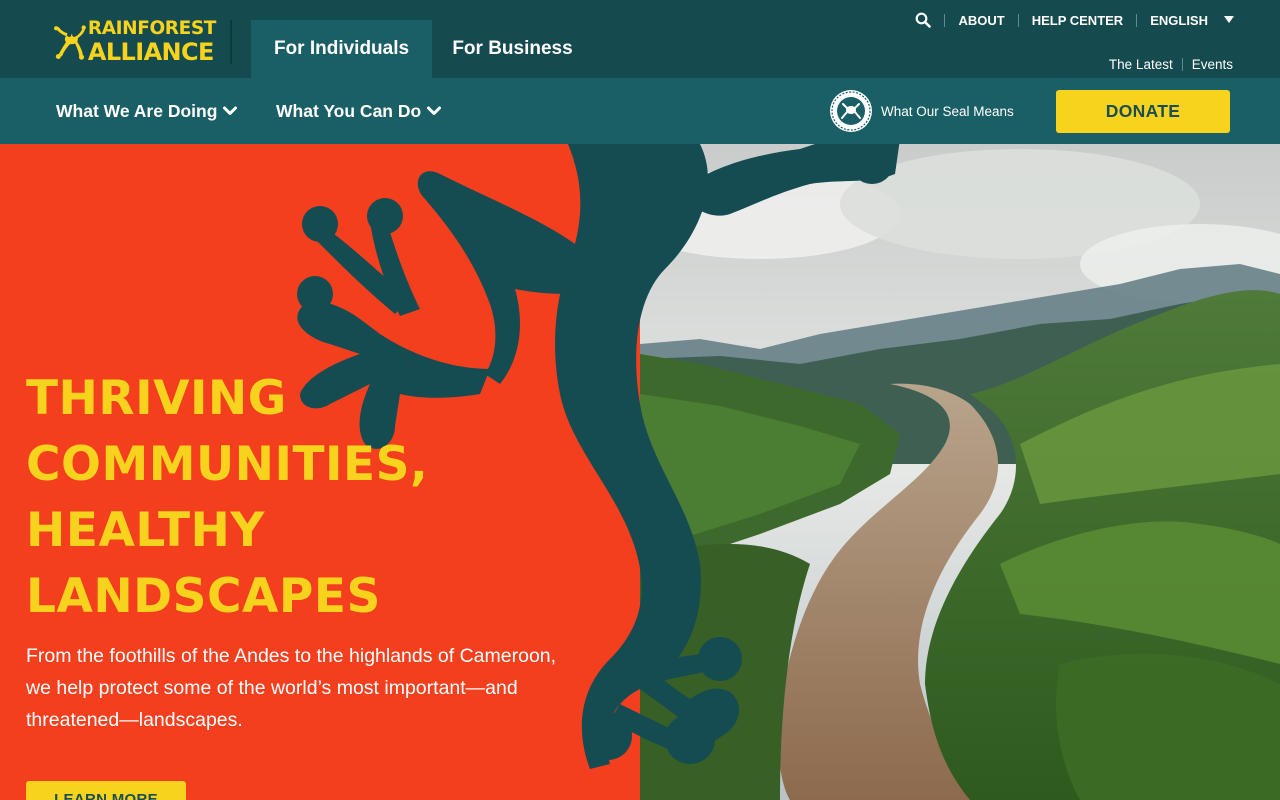  I want to click on secondary-nav: The Latest Events, so click(1171, 64).